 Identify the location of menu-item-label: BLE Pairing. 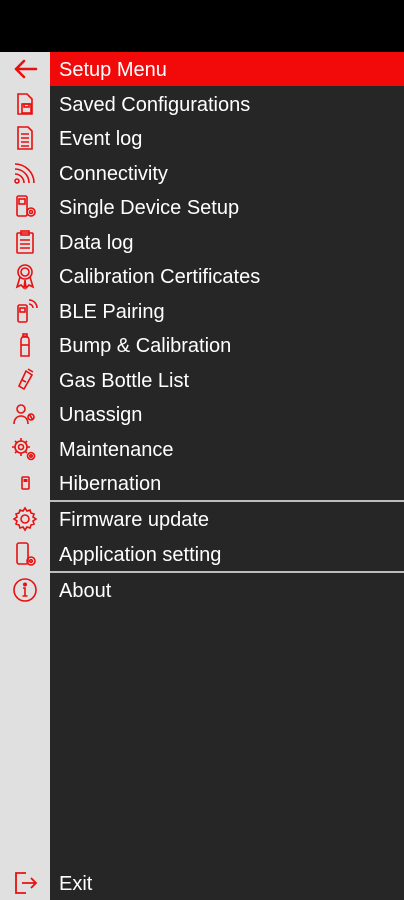
(112, 311).